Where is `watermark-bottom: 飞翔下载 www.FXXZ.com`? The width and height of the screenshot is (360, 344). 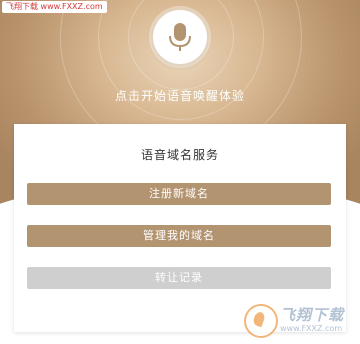
watermark-bottom: 飞翔下载 www.FXXZ.com is located at coordinates (300, 318).